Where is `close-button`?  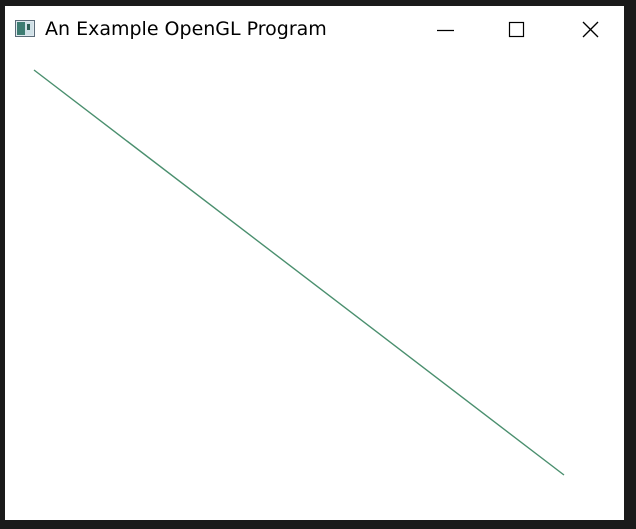
close-button is located at coordinates (589, 30).